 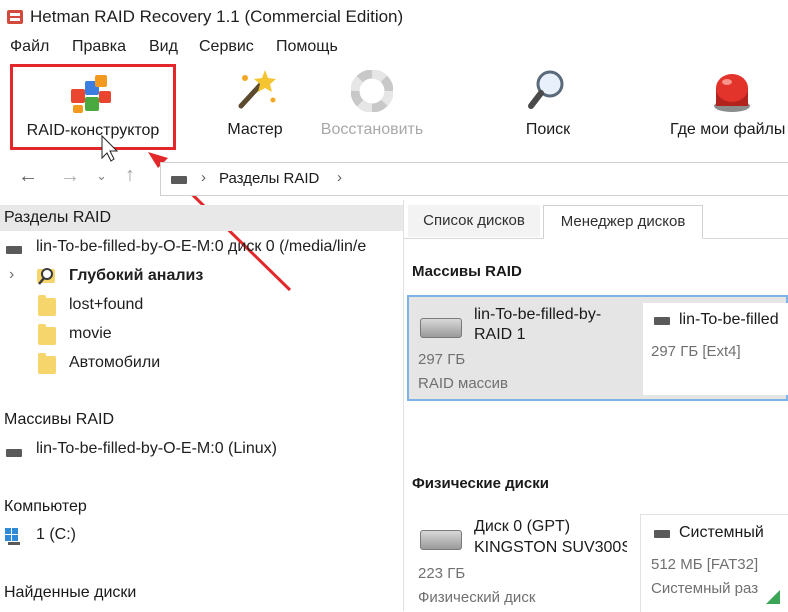 What do you see at coordinates (442, 359) in the screenshot?
I see `raid-card-size: 297 ГБ` at bounding box center [442, 359].